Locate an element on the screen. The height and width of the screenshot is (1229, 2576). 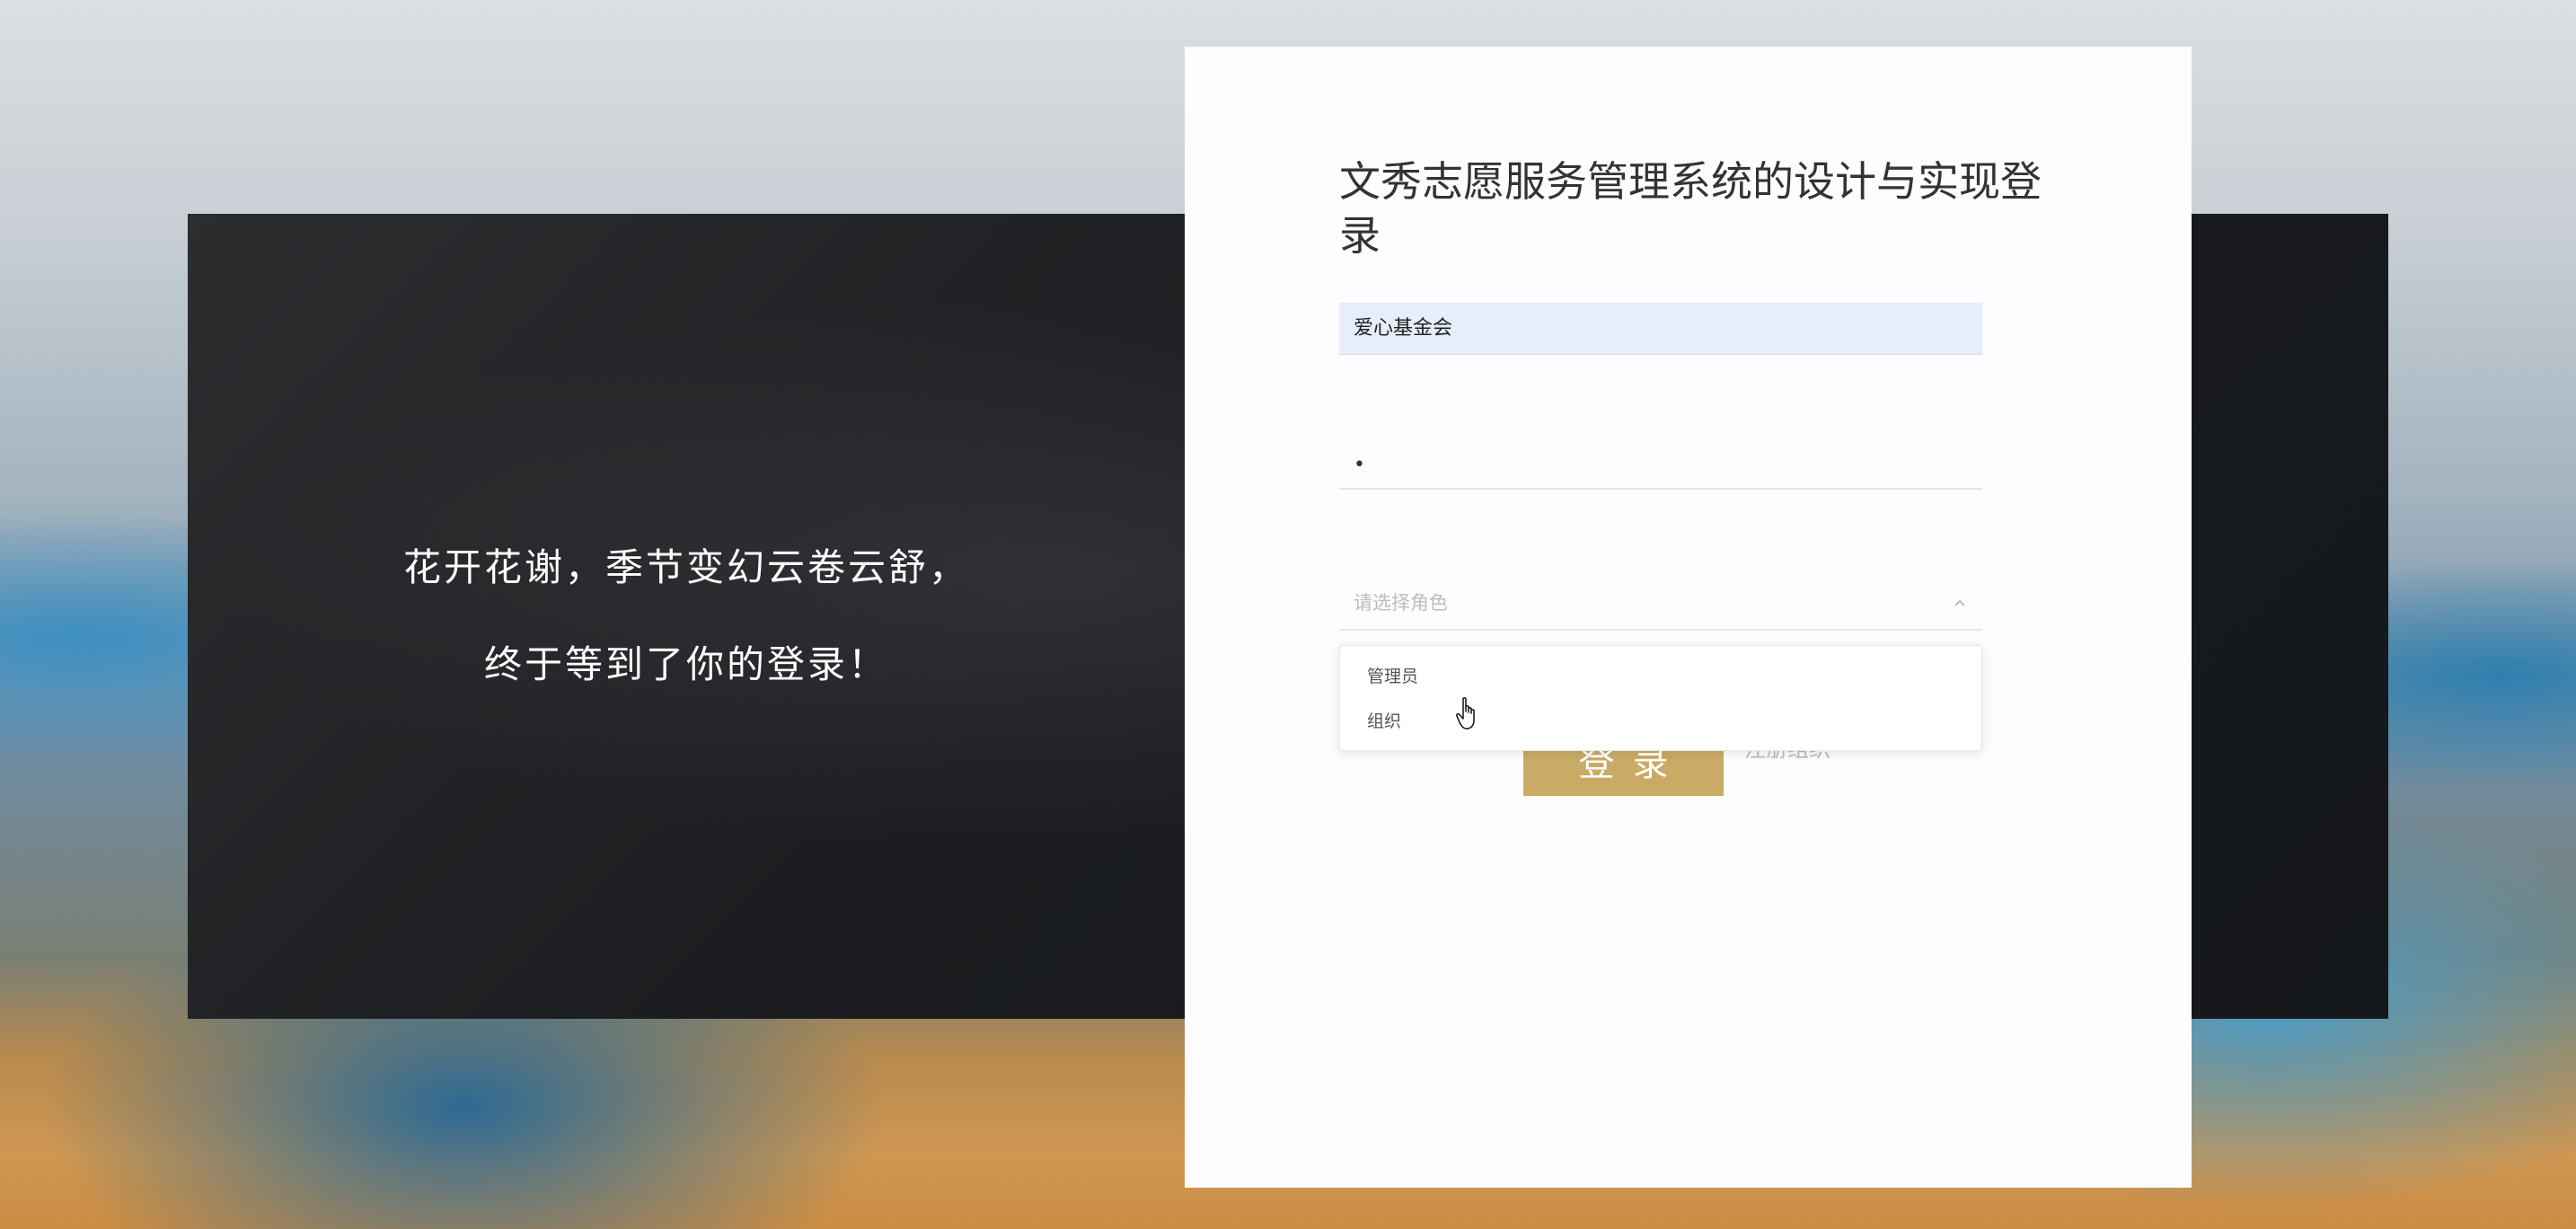
role-select-placeholder: 请选择角色 is located at coordinates (1401, 603).